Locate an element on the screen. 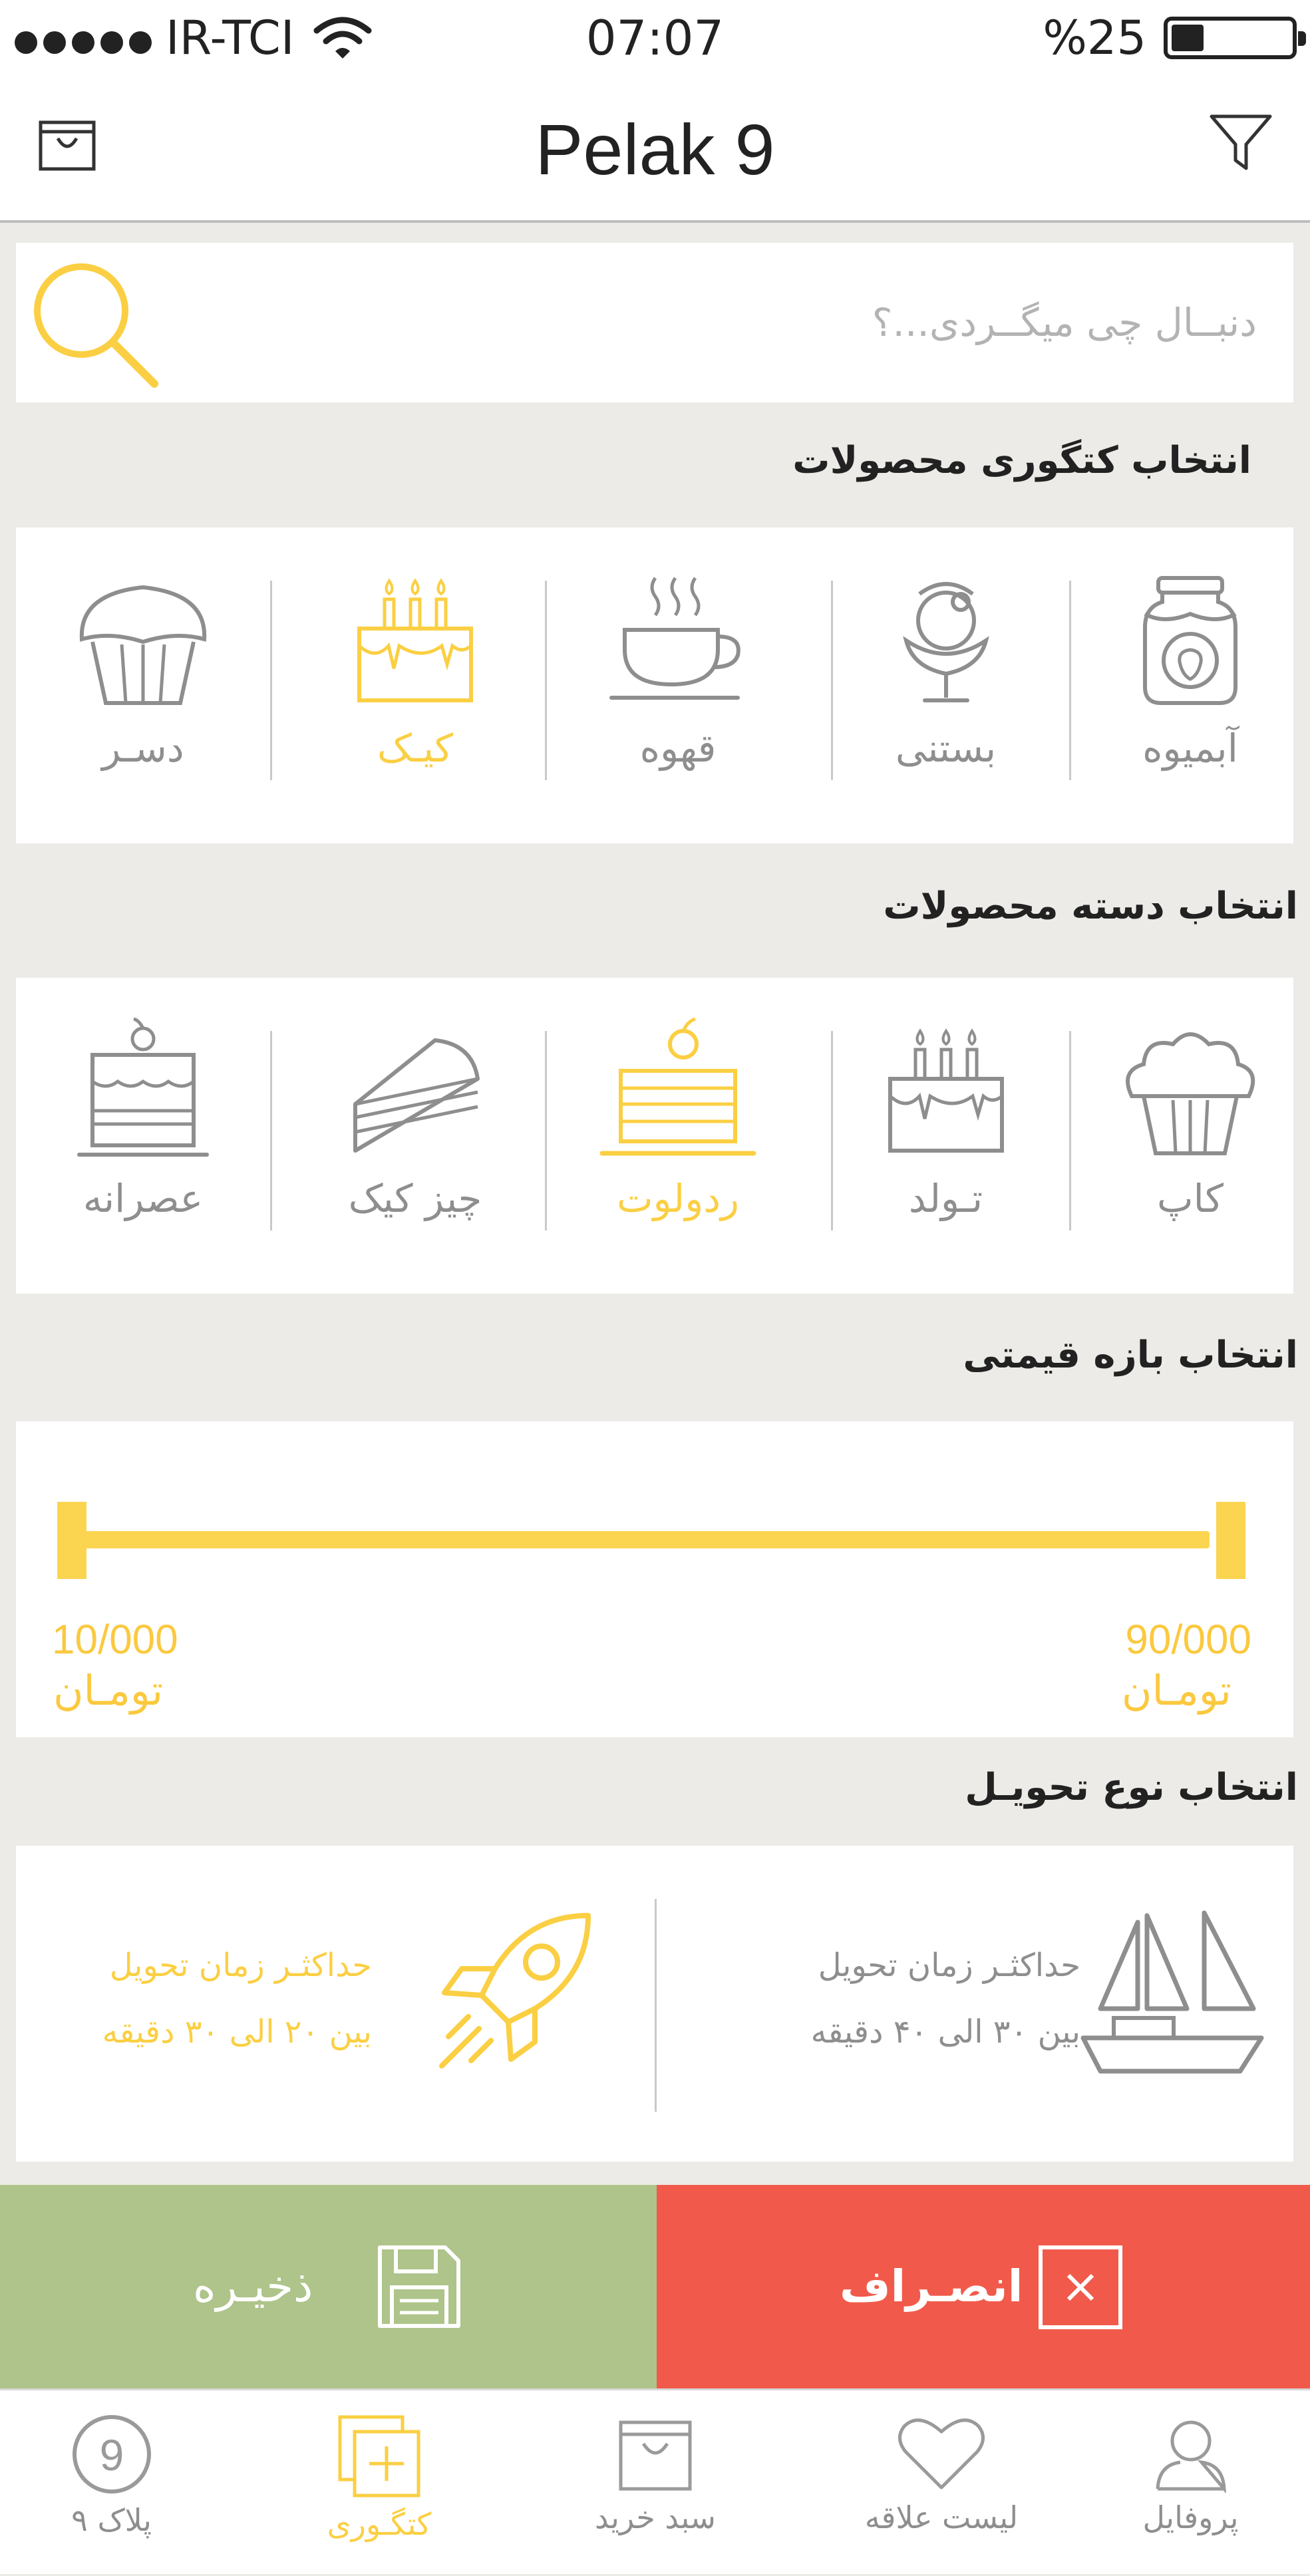 The width and height of the screenshot is (1310, 2576). layer-cake-icon is located at coordinates (143, 1087).